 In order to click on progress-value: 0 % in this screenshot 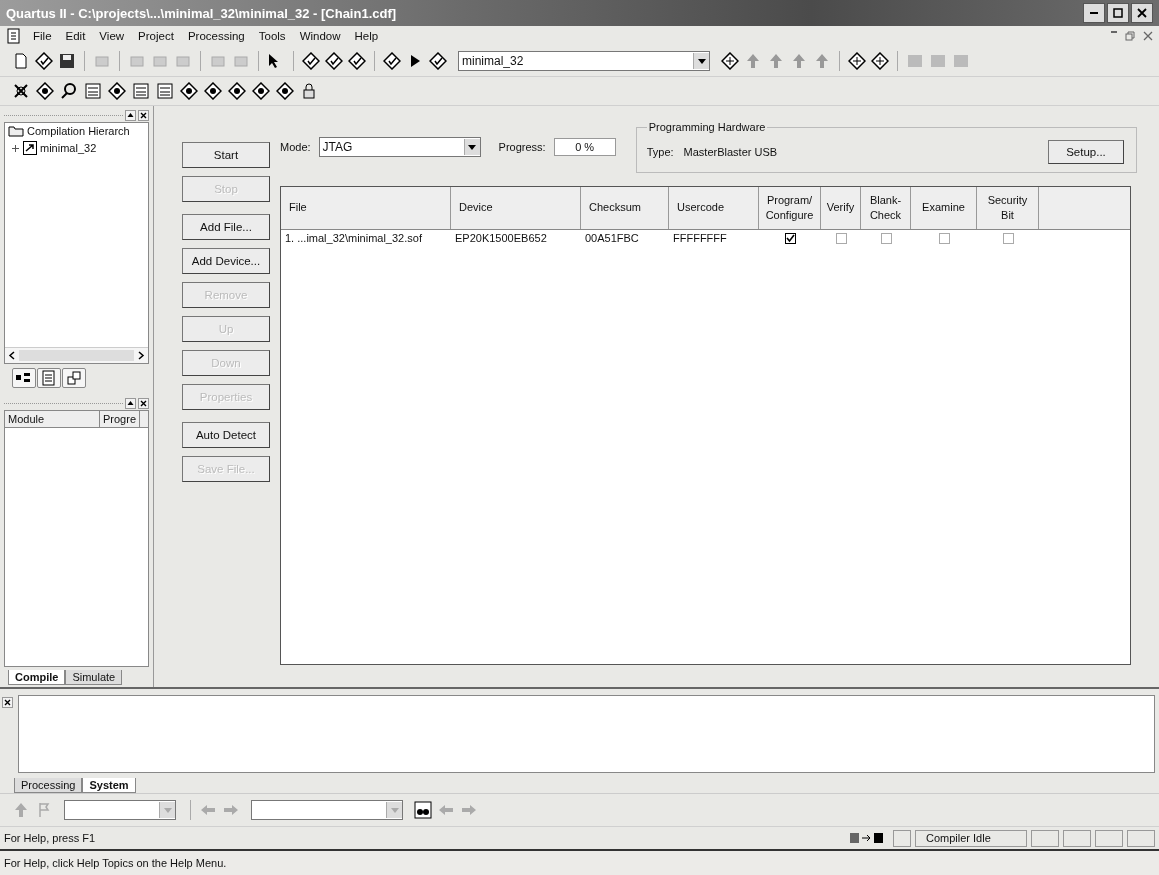, I will do `click(584, 147)`.